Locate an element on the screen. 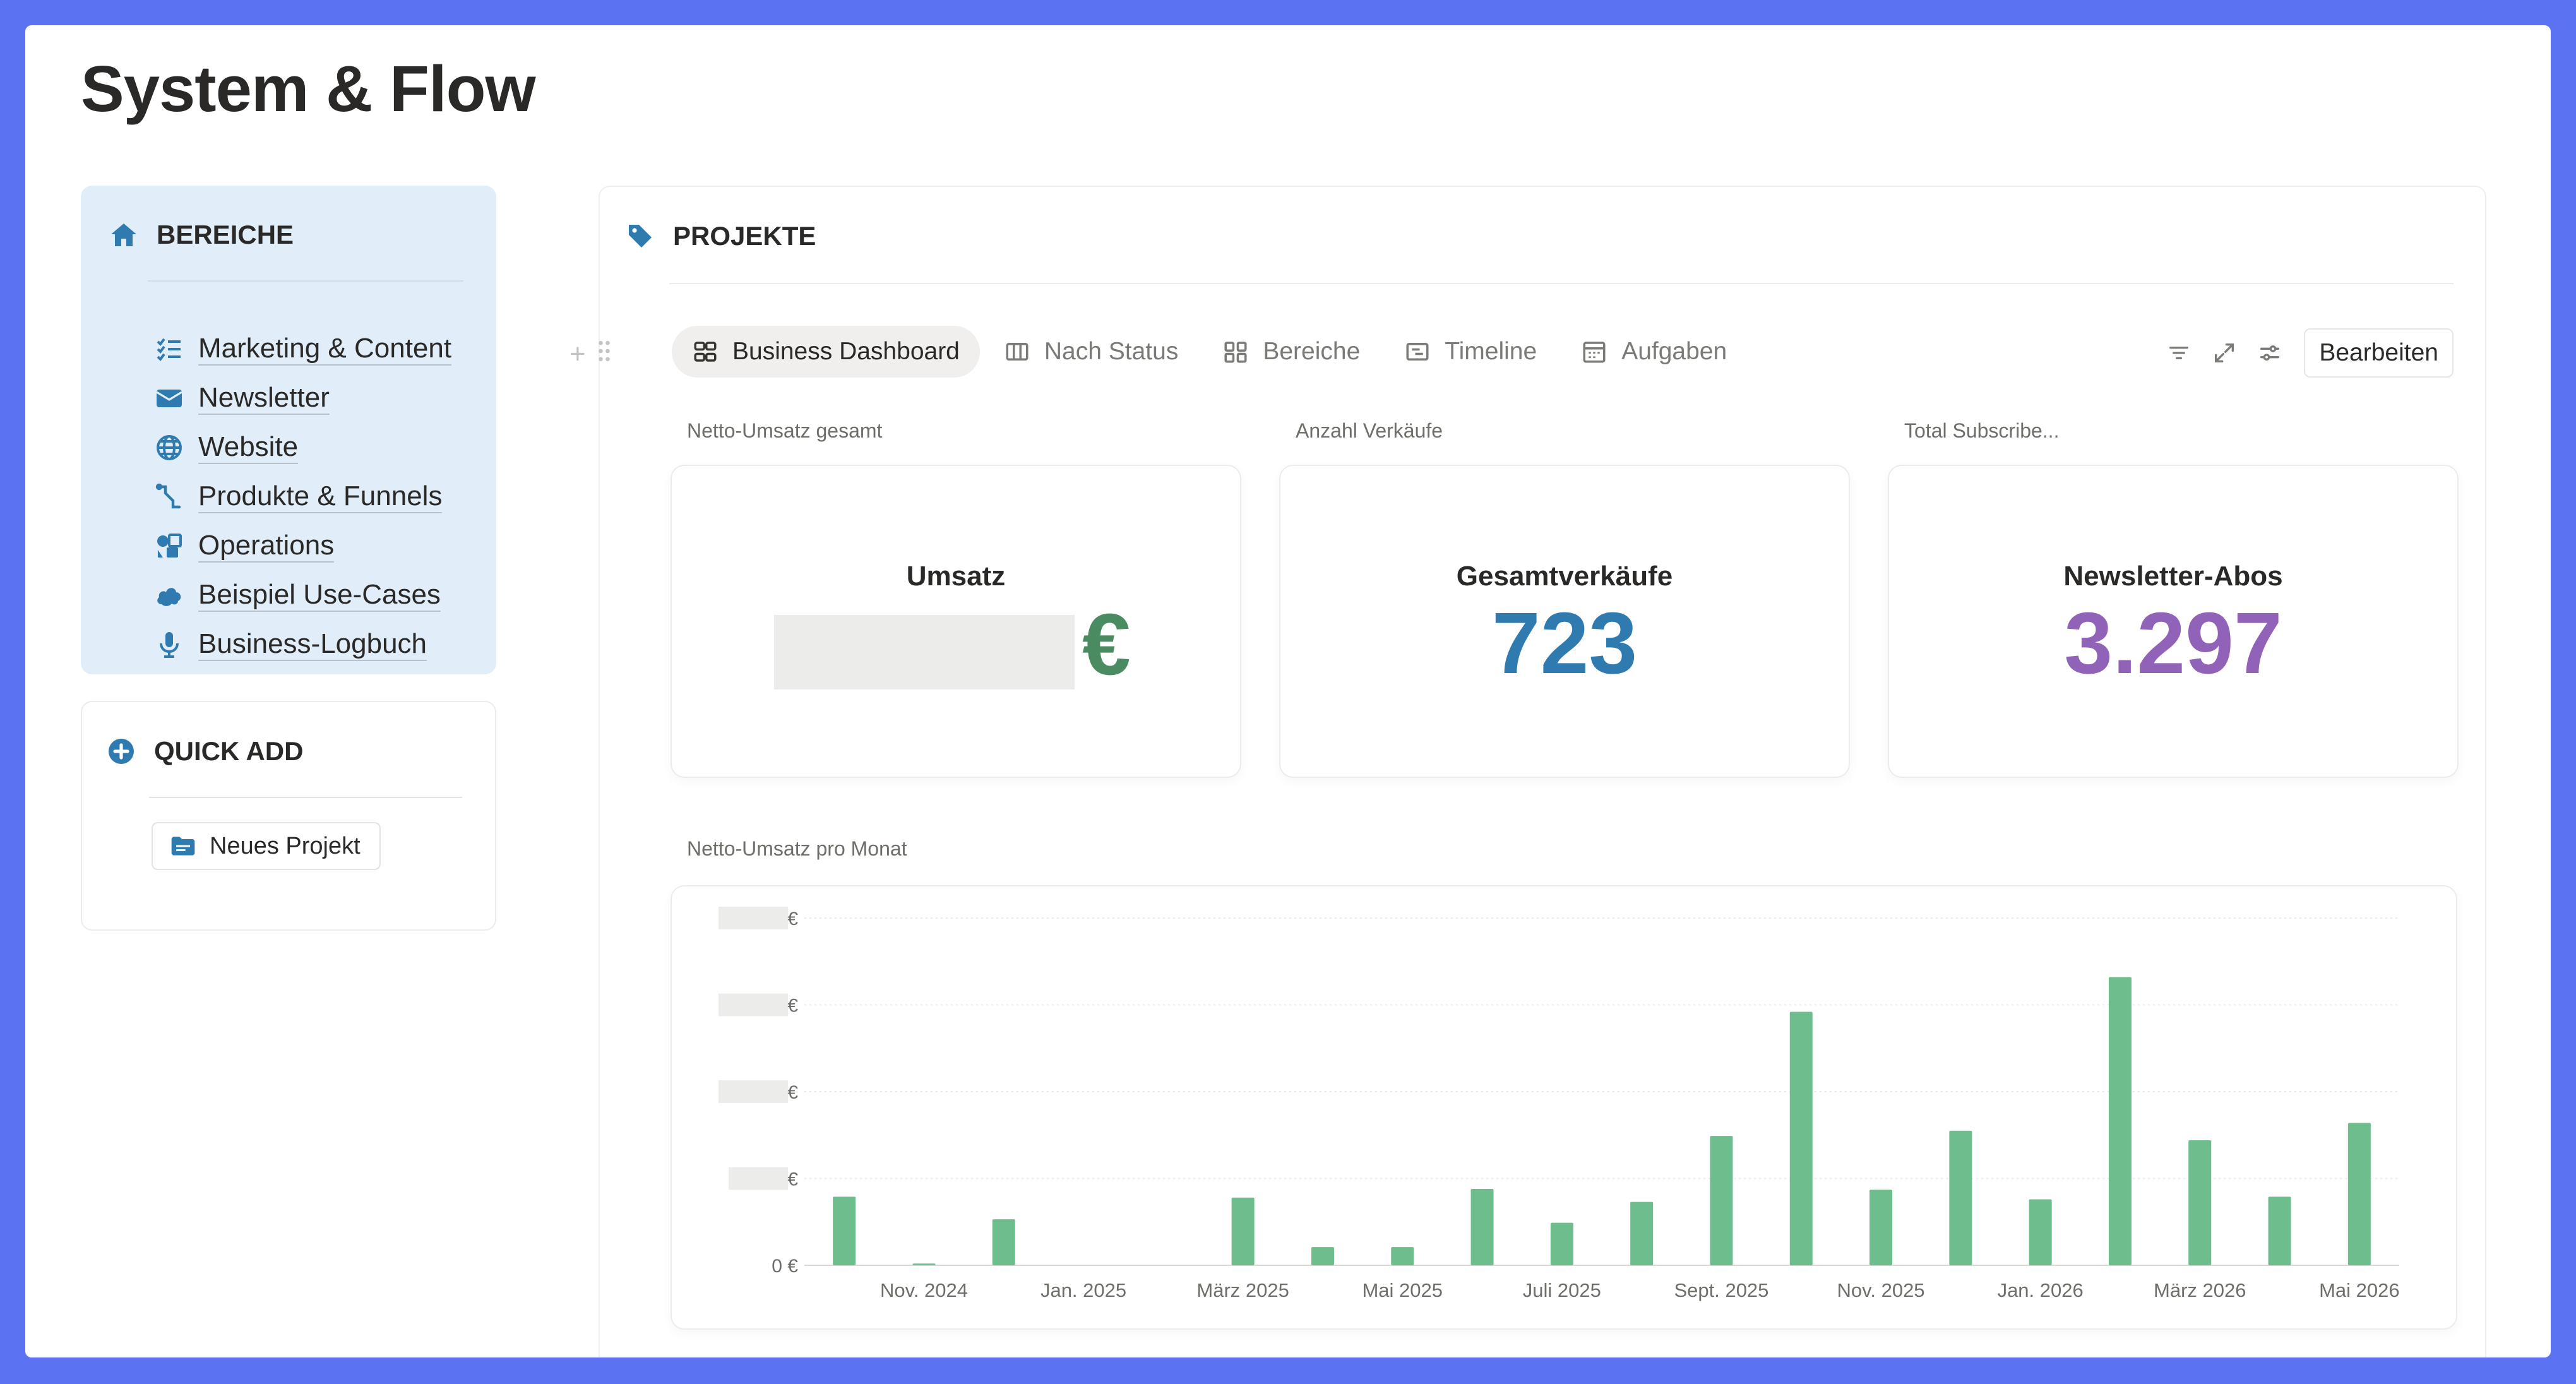 This screenshot has width=2576, height=1384. drag-handle-icon is located at coordinates (604, 354).